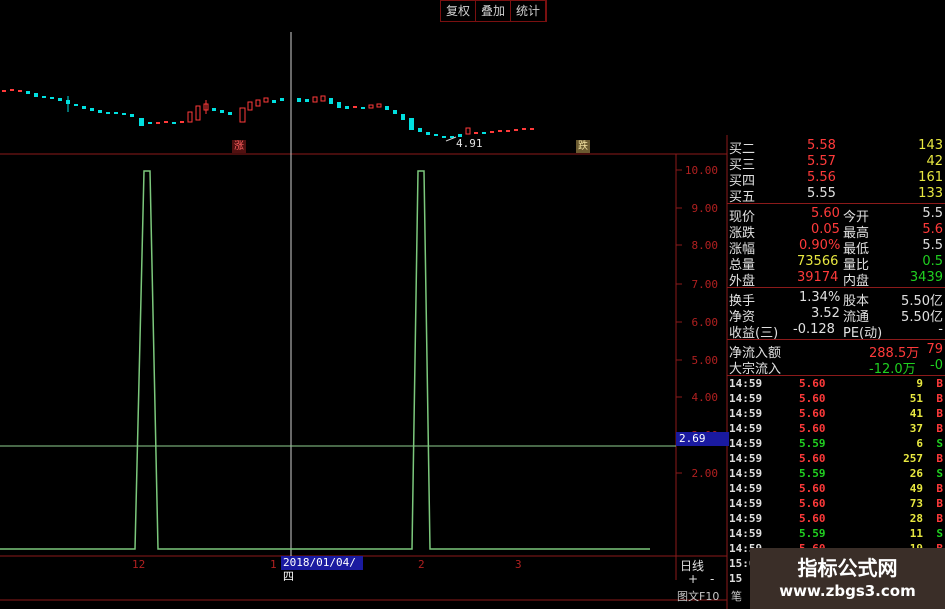 The image size is (945, 609). What do you see at coordinates (693, 579) in the screenshot?
I see `zoom-in-button: +` at bounding box center [693, 579].